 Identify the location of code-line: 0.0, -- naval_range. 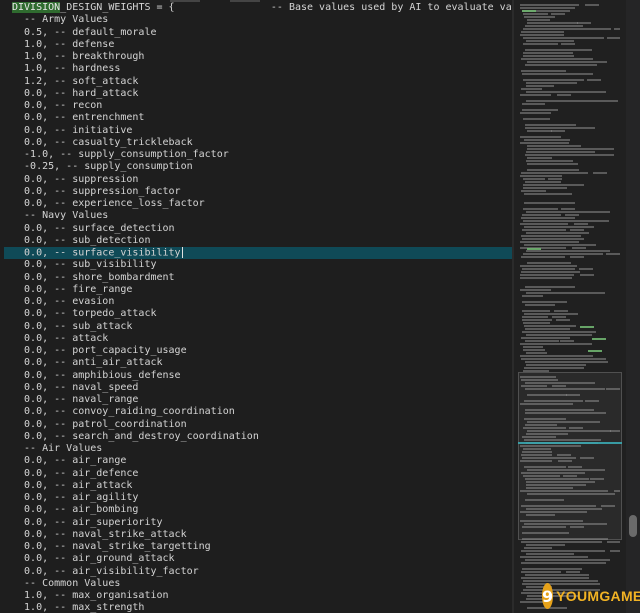
(262, 400).